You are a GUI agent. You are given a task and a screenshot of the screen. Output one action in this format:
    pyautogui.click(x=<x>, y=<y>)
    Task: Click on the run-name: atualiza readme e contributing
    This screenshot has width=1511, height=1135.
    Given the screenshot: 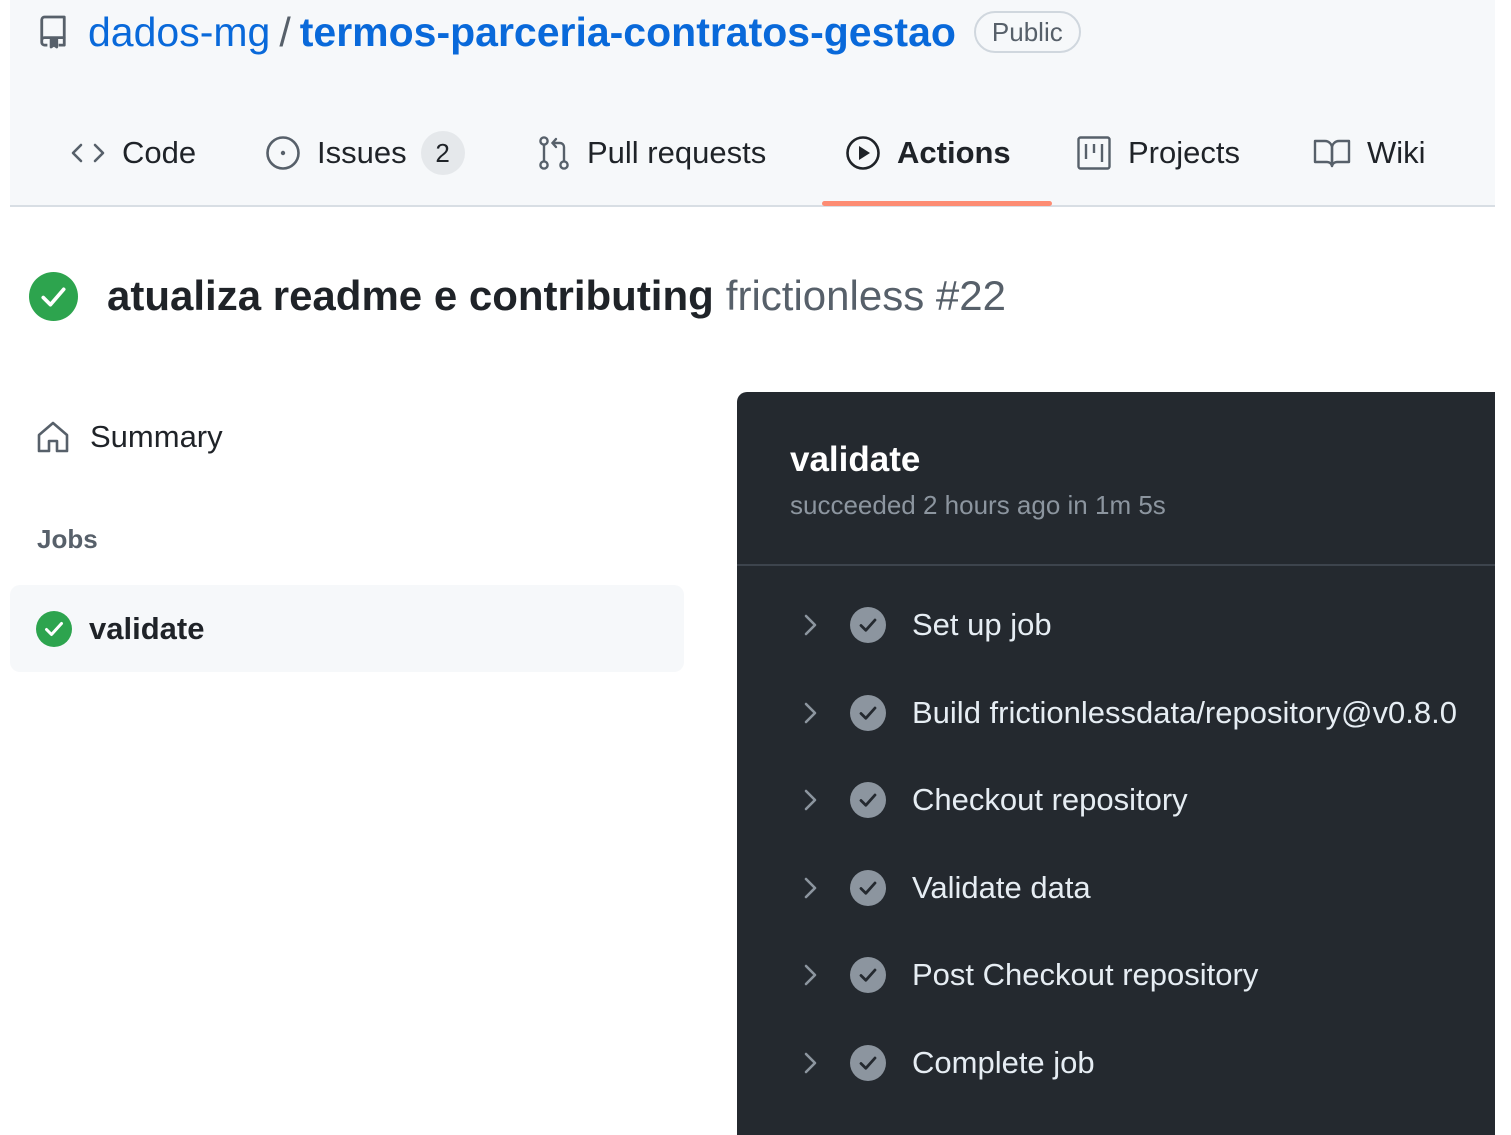 What is the action you would take?
    pyautogui.click(x=410, y=295)
    